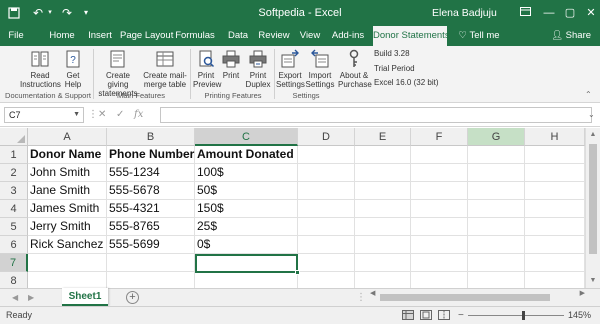 The height and width of the screenshot is (324, 600). I want to click on cell-d5, so click(326, 227).